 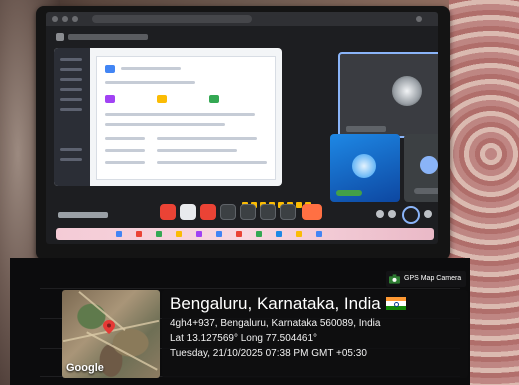 What do you see at coordinates (268, 212) in the screenshot?
I see `raise-hand-button` at bounding box center [268, 212].